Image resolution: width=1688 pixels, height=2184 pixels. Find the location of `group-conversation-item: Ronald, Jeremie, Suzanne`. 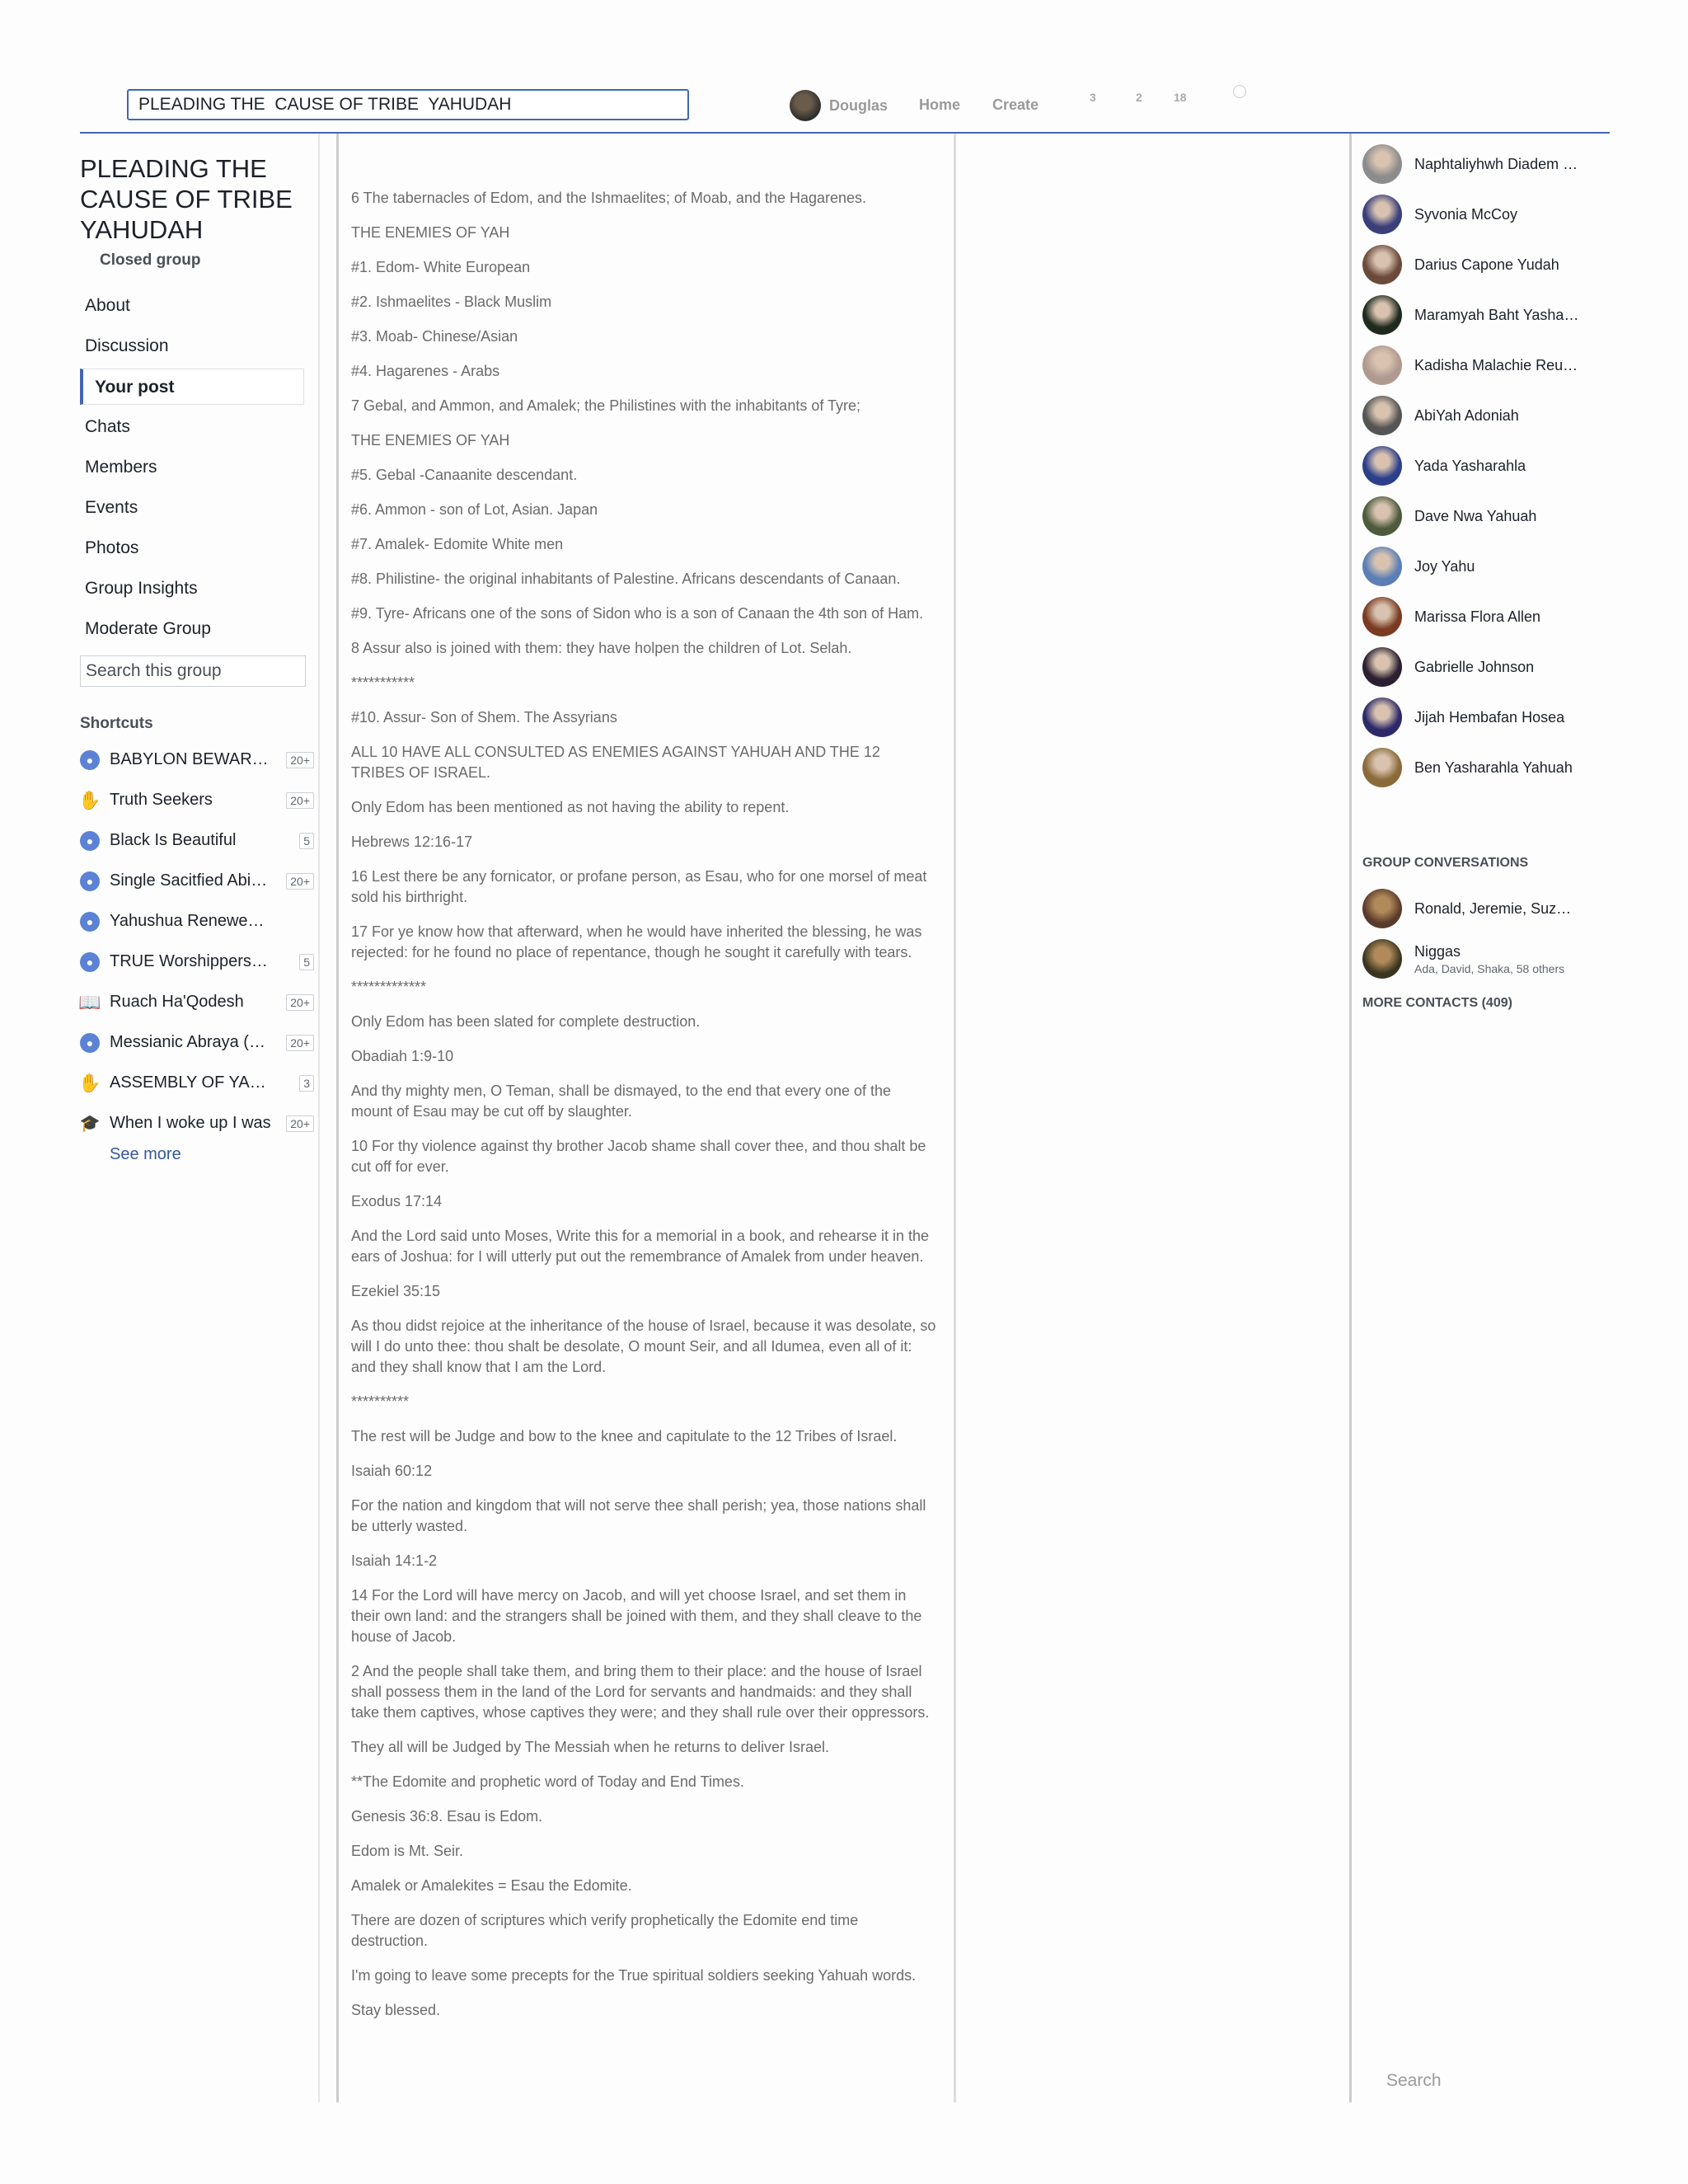

group-conversation-item: Ronald, Jeremie, Suzanne is located at coordinates (1471, 908).